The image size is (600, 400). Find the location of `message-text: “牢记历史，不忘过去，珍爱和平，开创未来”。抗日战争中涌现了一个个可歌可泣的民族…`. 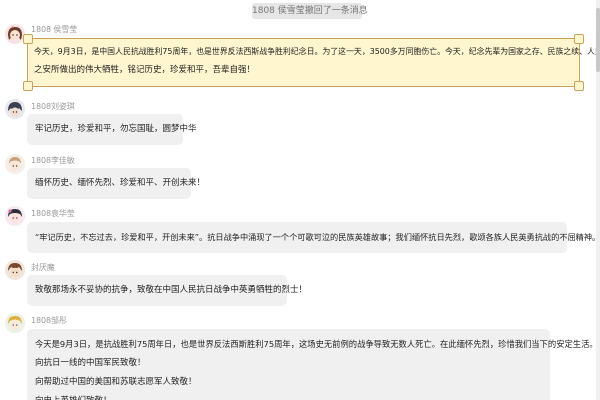

message-text: “牢记历史，不忘过去，珍爱和平，开创未来”。抗日战争中涌现了一个个可歌可泣的民族… is located at coordinates (315, 237).